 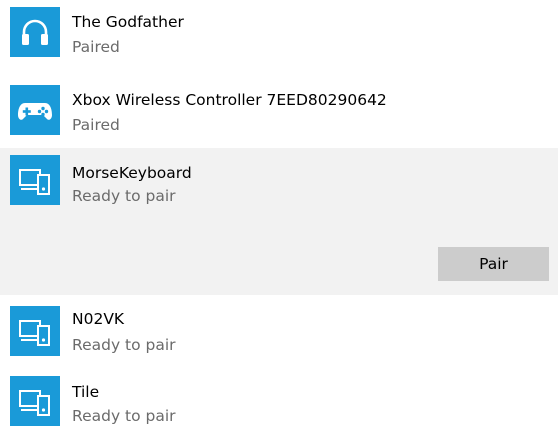 What do you see at coordinates (86, 392) in the screenshot?
I see `device-name: Tile` at bounding box center [86, 392].